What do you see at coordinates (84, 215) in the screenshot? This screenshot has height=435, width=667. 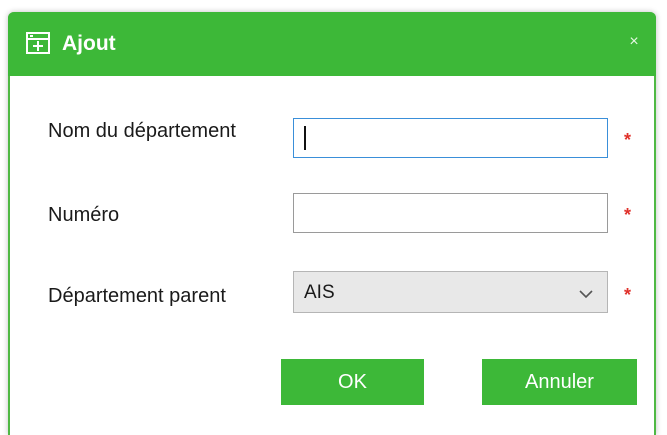 I see `number-label: Numéro` at bounding box center [84, 215].